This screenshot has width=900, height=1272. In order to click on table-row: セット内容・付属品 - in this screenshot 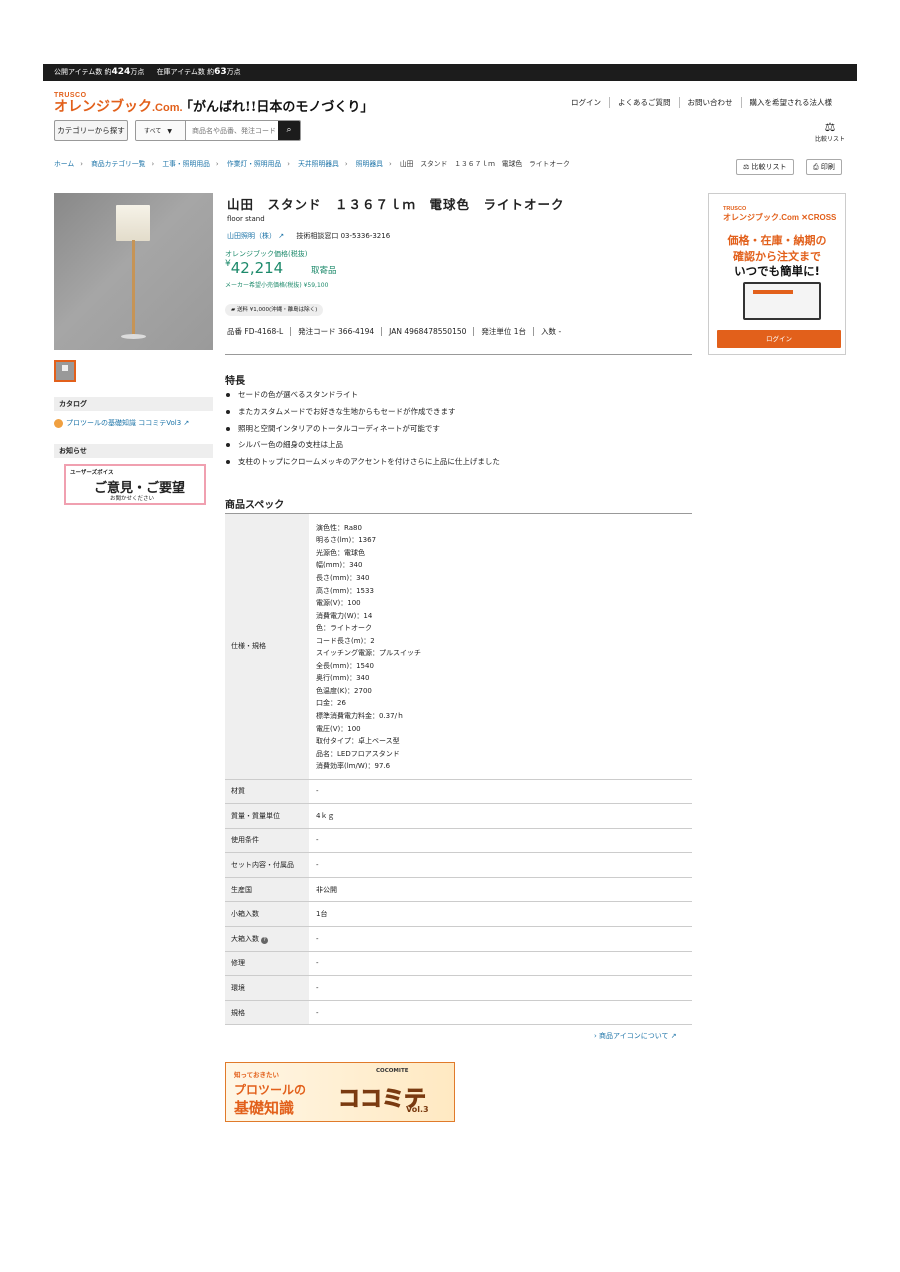, I will do `click(458, 865)`.